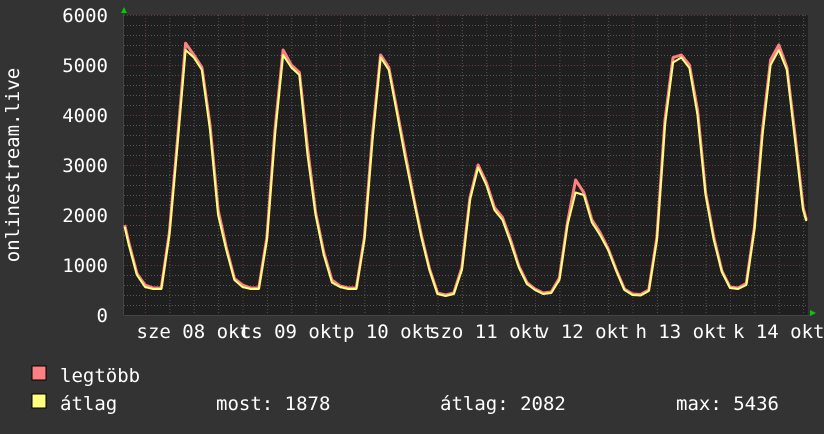 This screenshot has height=434, width=824. What do you see at coordinates (85, 16) in the screenshot?
I see `y-tick-label: 6000` at bounding box center [85, 16].